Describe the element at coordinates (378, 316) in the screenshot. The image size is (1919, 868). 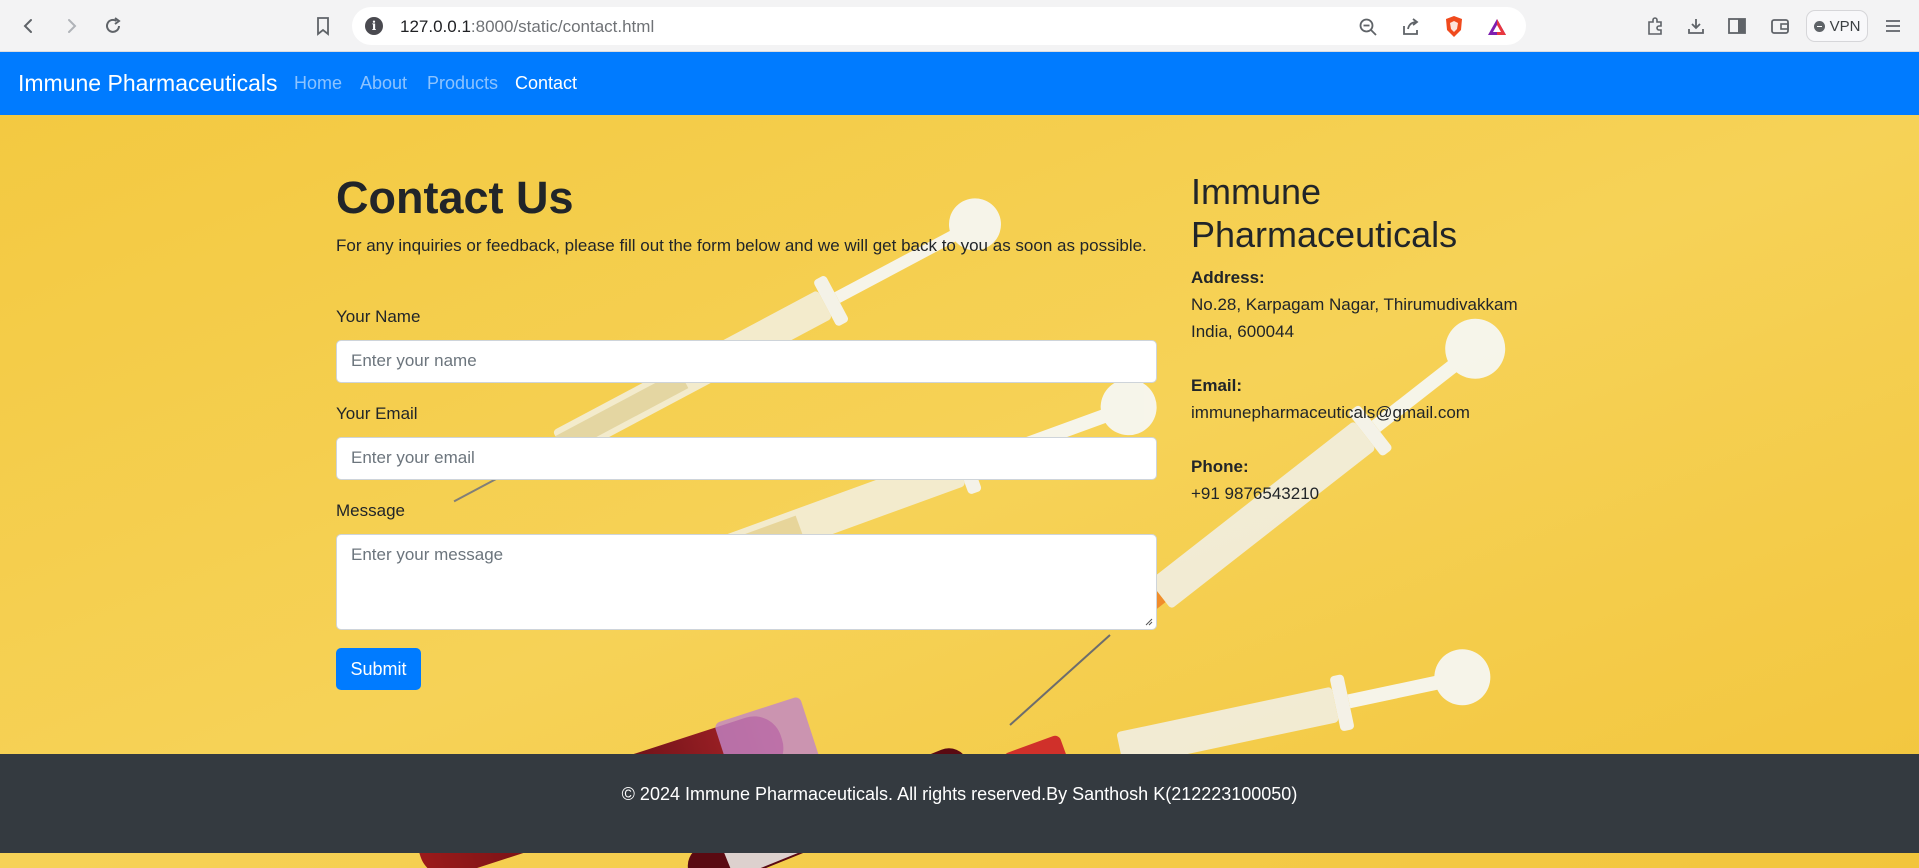
I see `name-label: Your Name` at that location.